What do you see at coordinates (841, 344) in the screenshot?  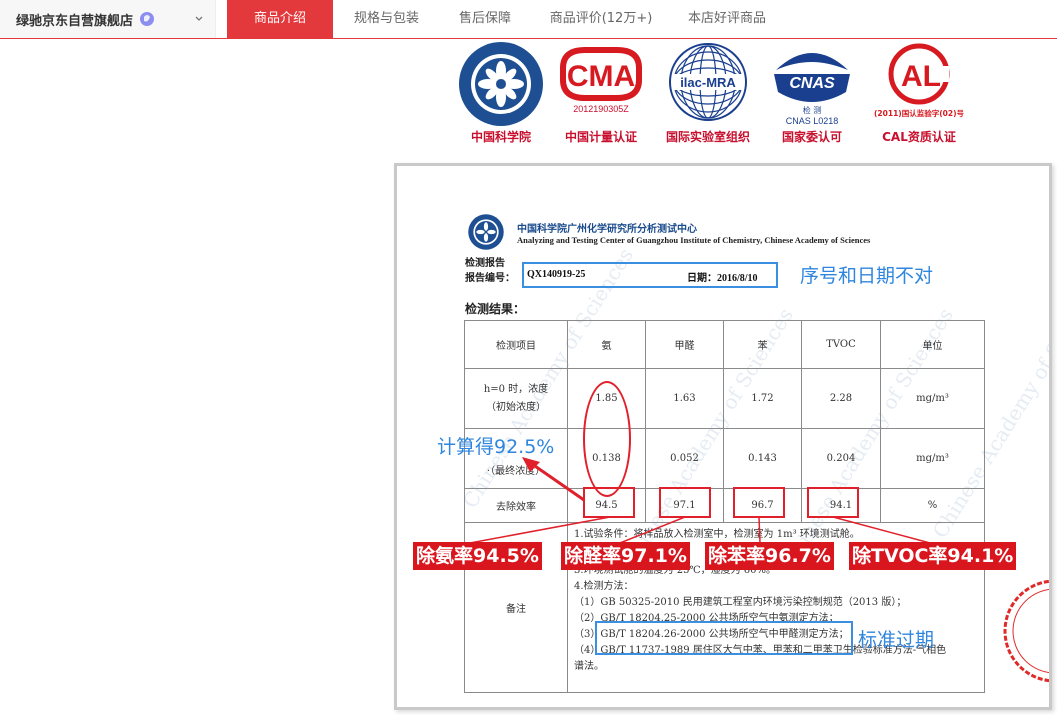 I see `table-cell: TVOC` at bounding box center [841, 344].